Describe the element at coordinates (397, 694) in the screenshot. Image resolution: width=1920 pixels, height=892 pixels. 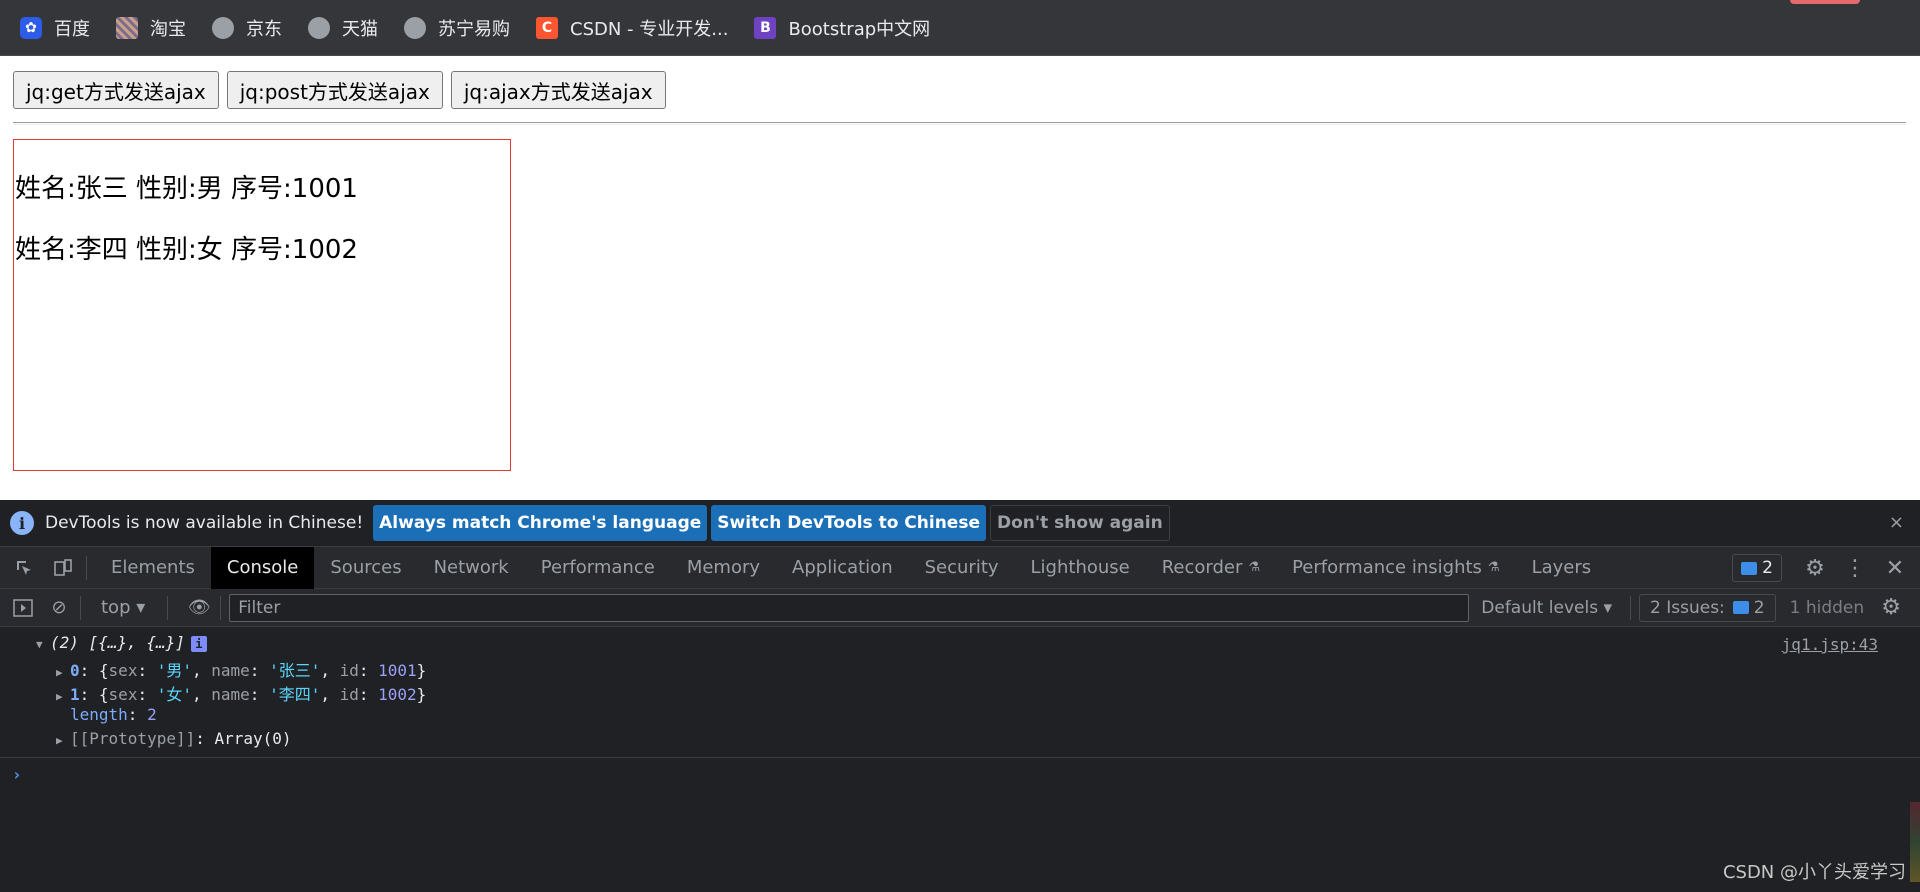
I see `row-id: 1002` at that location.